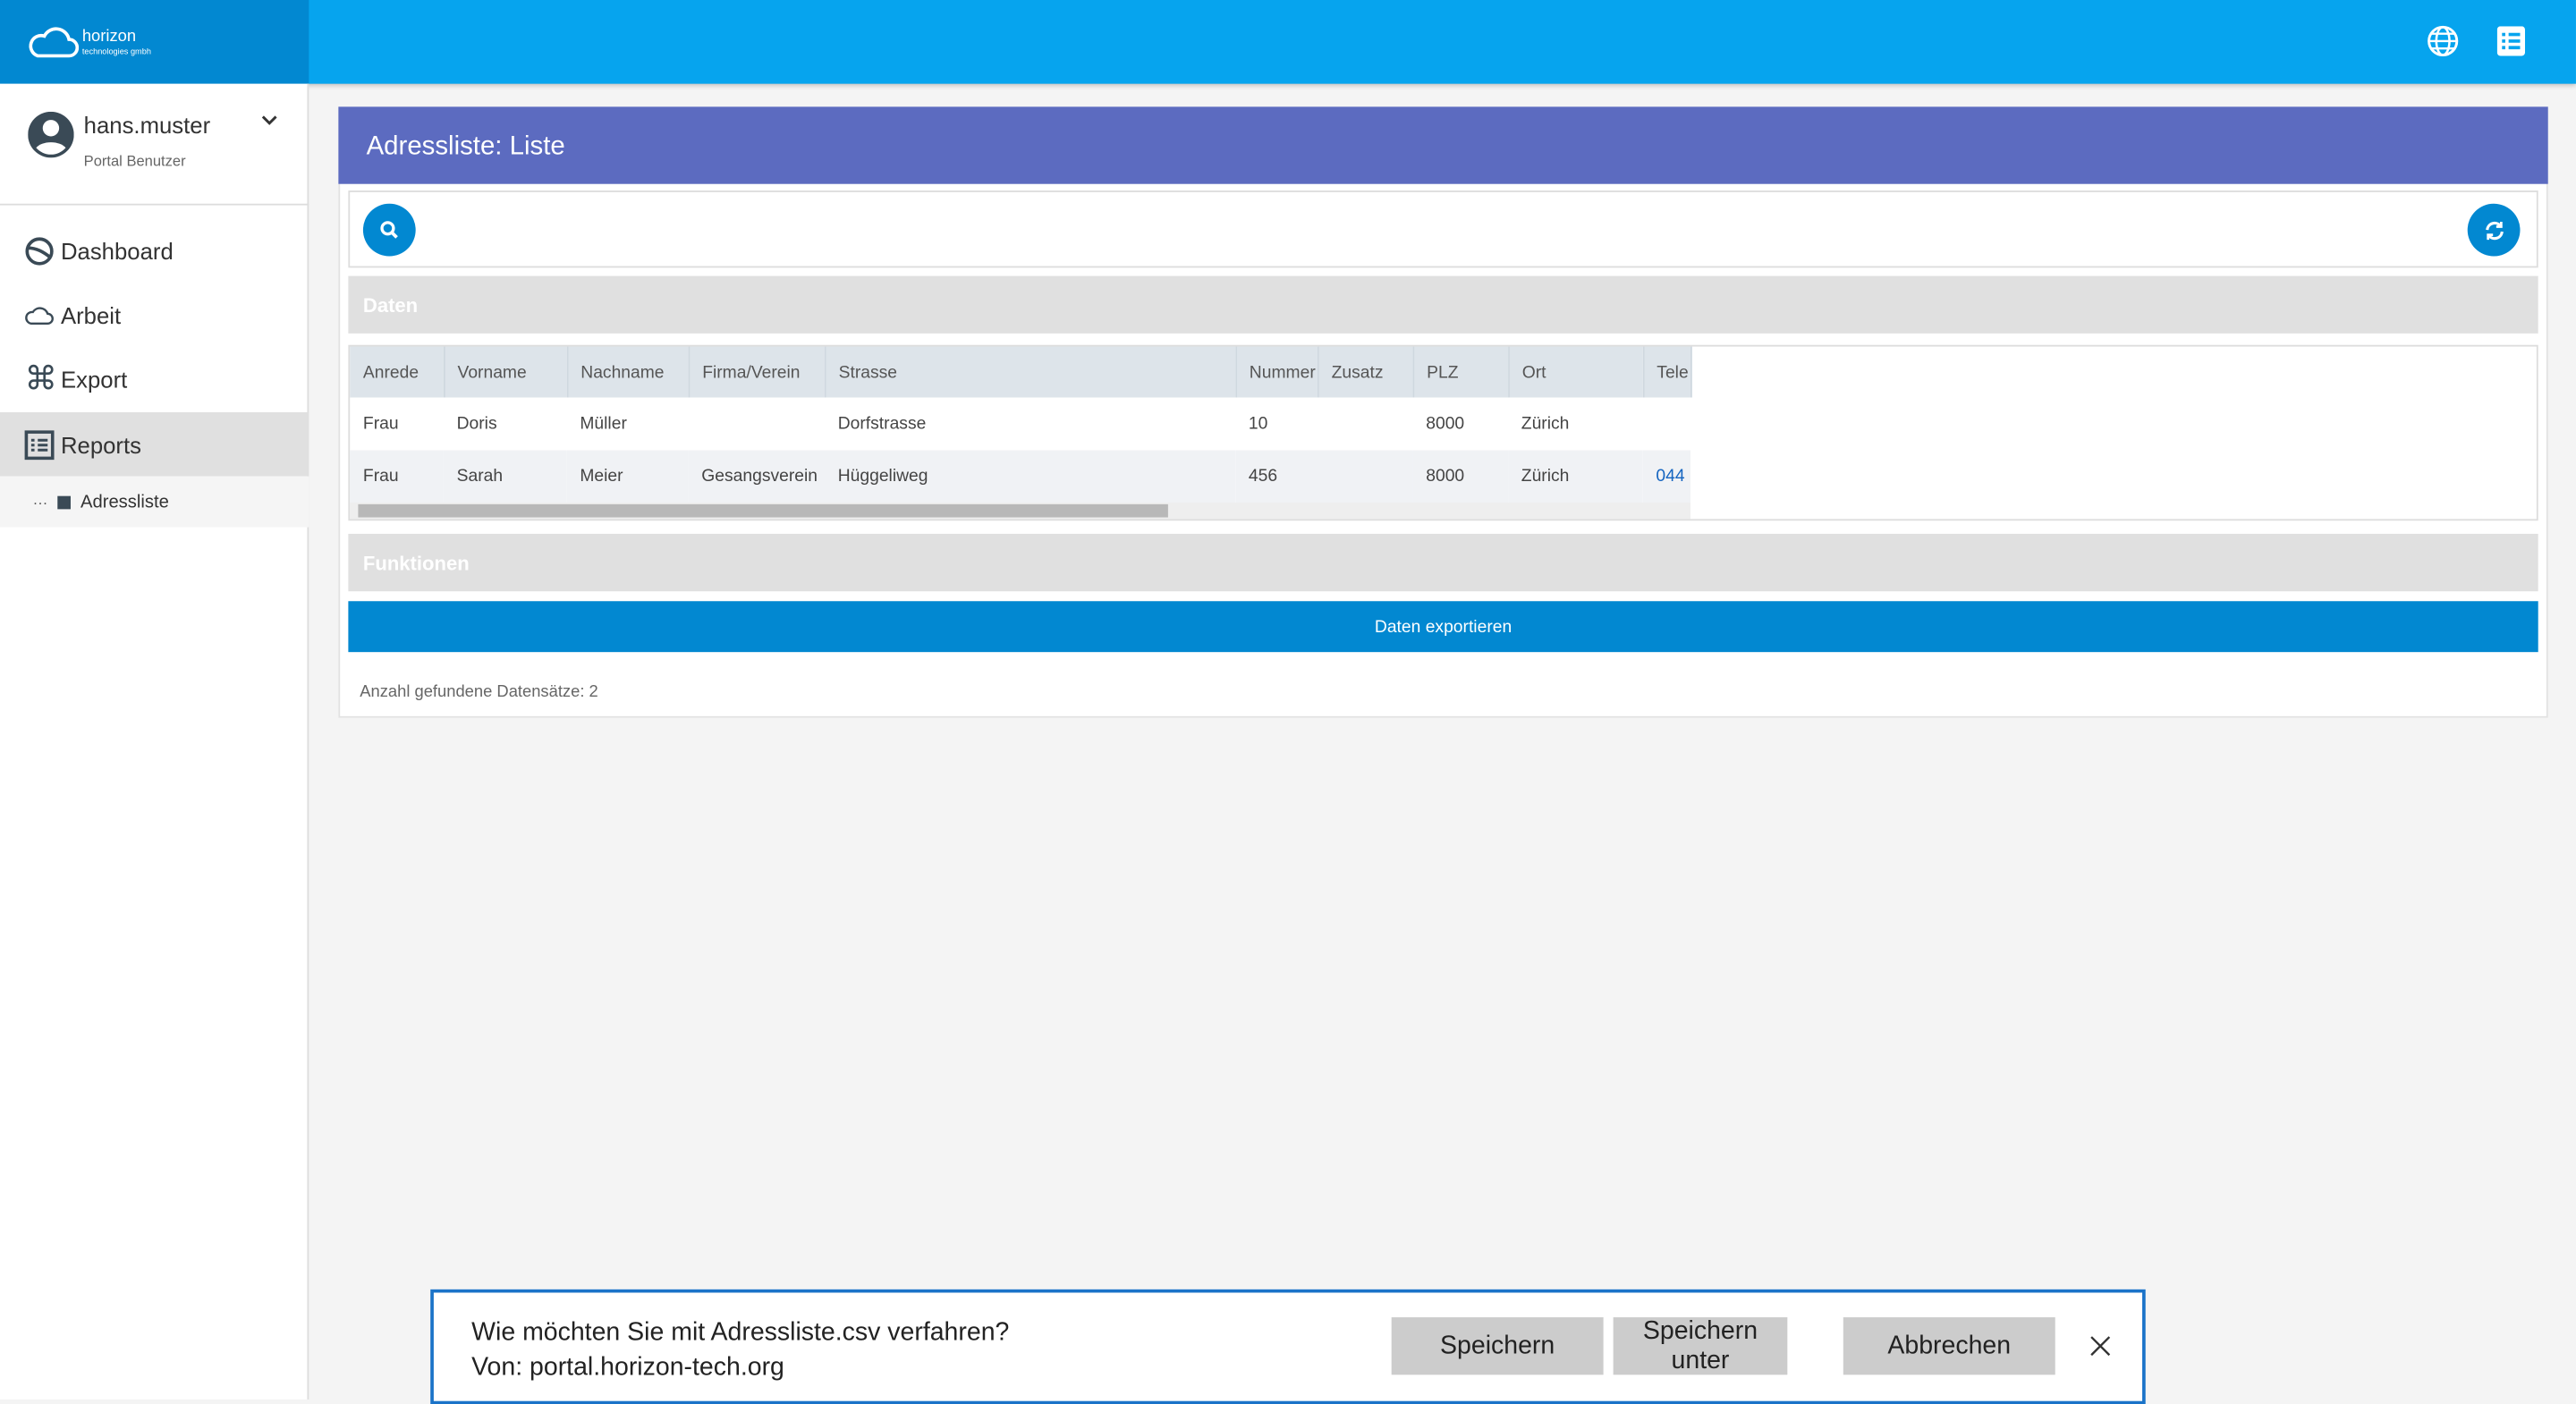  What do you see at coordinates (627, 1367) in the screenshot?
I see `dialog-source: Von: portal.horizon-tech.org` at bounding box center [627, 1367].